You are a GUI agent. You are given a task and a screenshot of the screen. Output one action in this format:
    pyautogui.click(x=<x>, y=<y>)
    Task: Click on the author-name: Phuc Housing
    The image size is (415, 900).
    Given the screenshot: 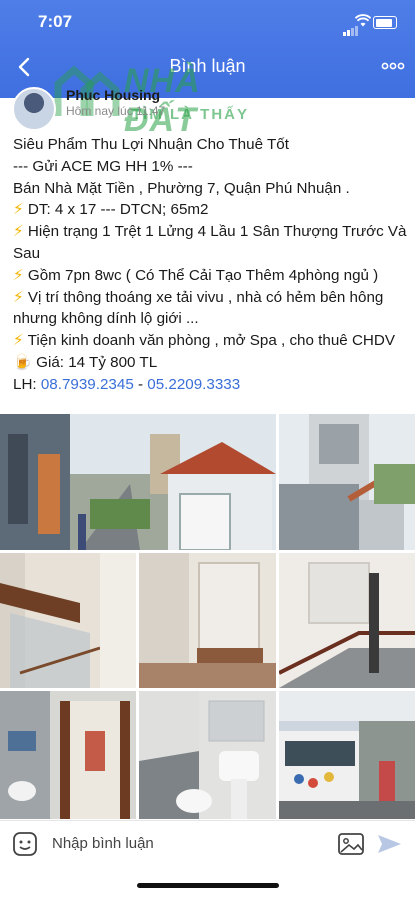 What is the action you would take?
    pyautogui.click(x=113, y=95)
    